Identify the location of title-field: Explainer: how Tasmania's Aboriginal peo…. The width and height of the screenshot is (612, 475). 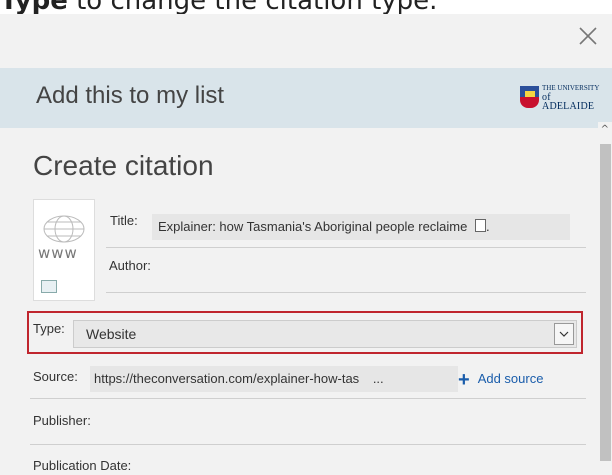
(361, 227).